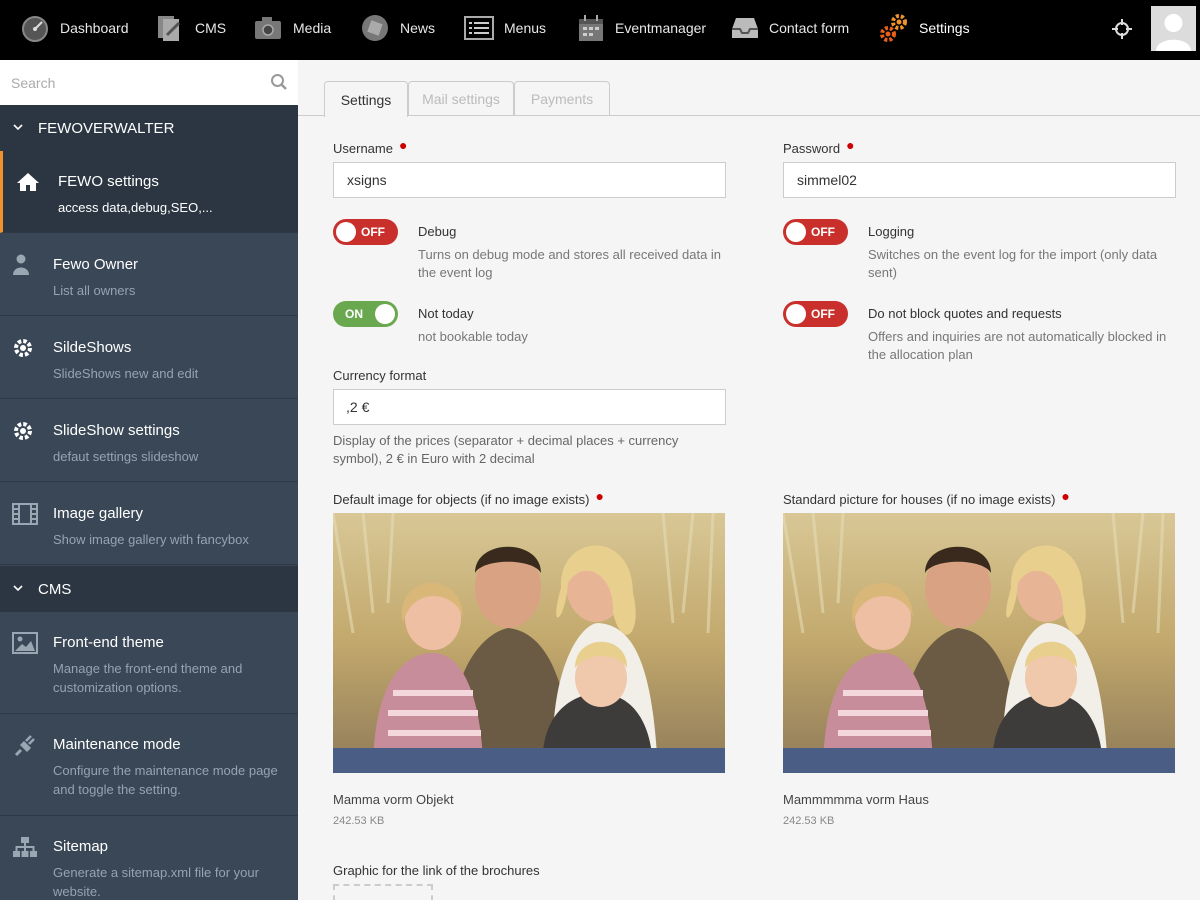 The height and width of the screenshot is (900, 1200). I want to click on currency-label: Currency format, so click(380, 375).